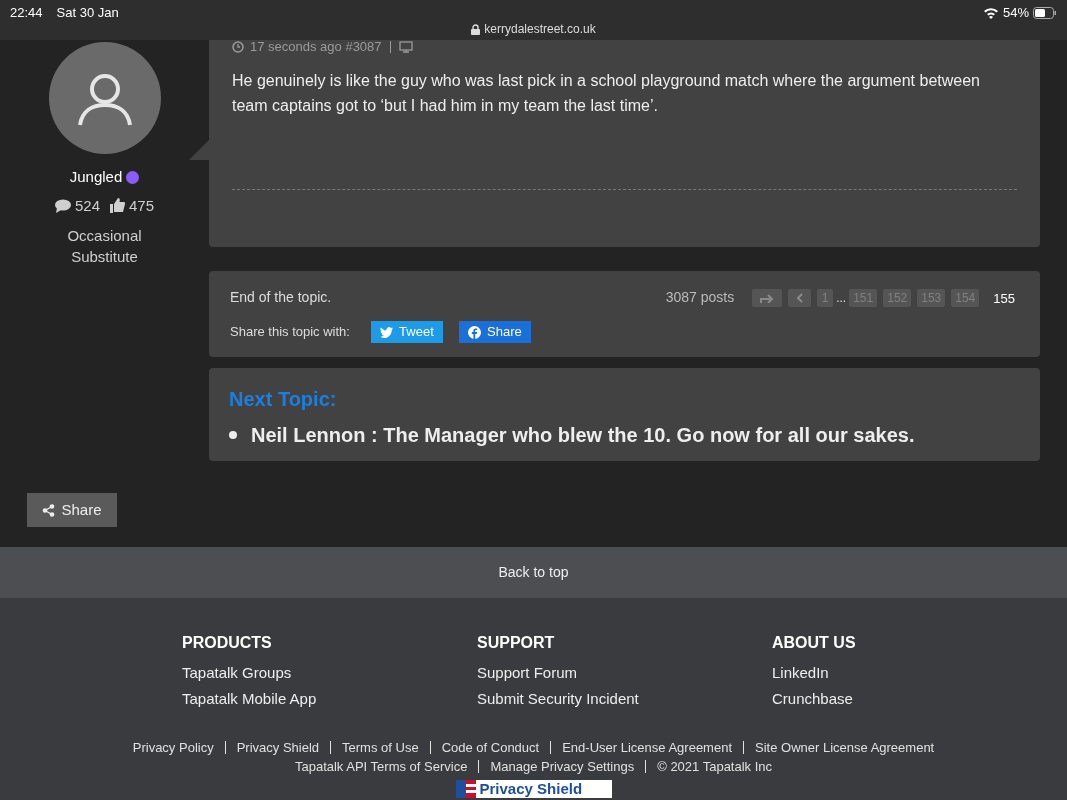 The height and width of the screenshot is (800, 1067). What do you see at coordinates (117, 206) in the screenshot?
I see `thumbs-up-icon` at bounding box center [117, 206].